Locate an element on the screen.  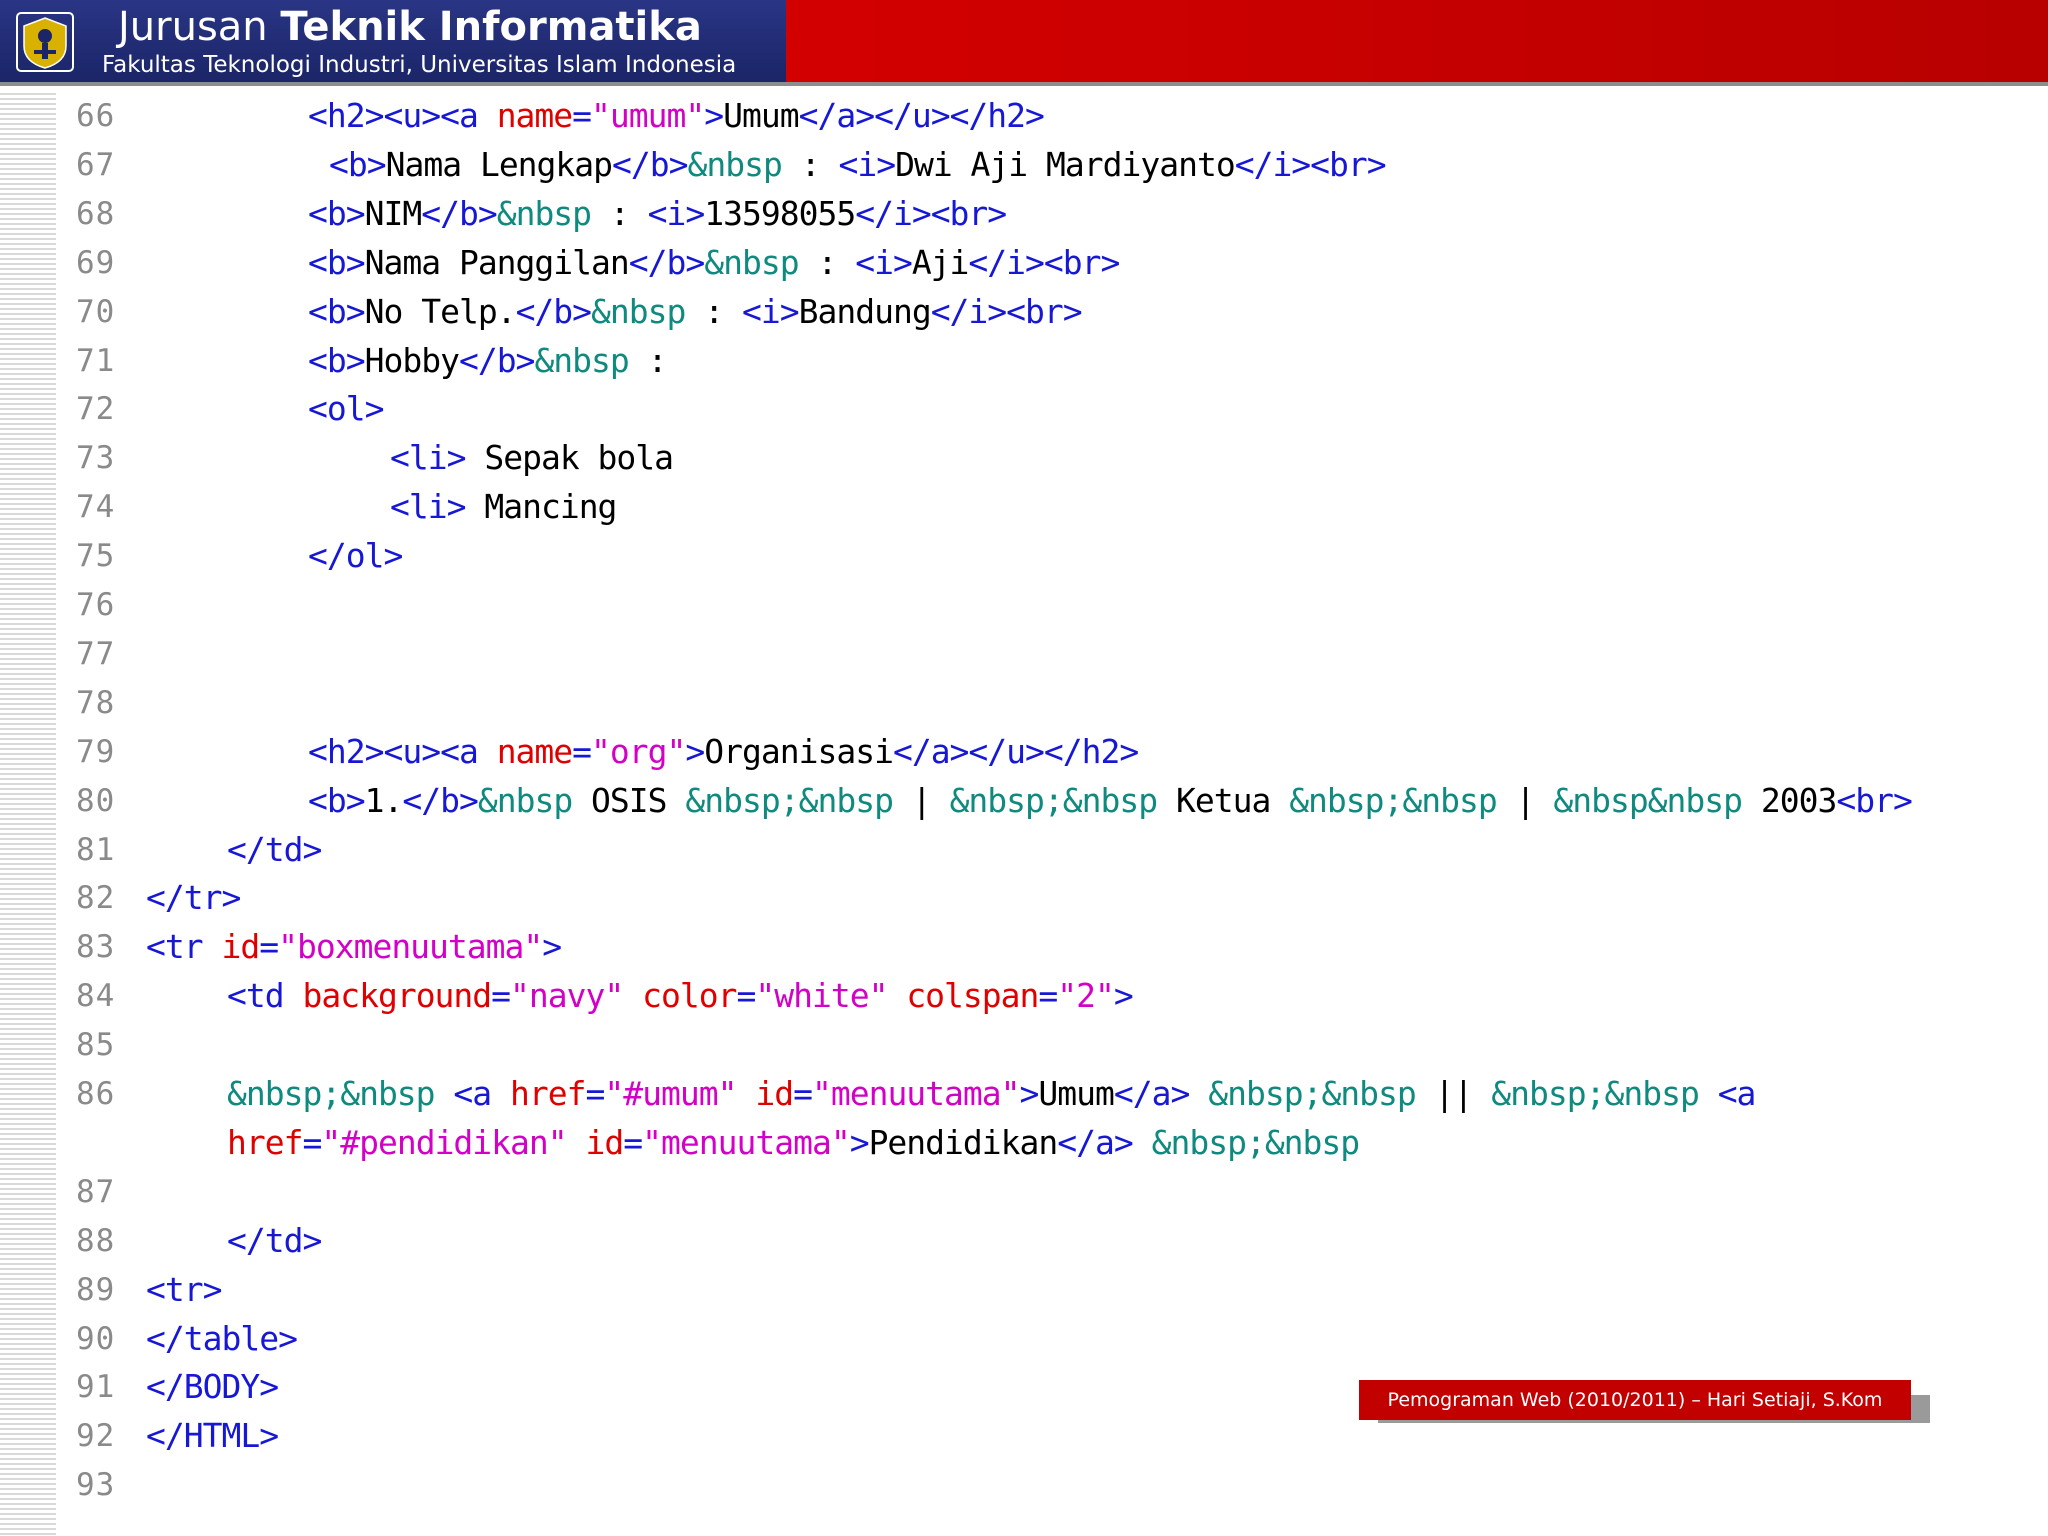
code-line: </ol> is located at coordinates (355, 556).